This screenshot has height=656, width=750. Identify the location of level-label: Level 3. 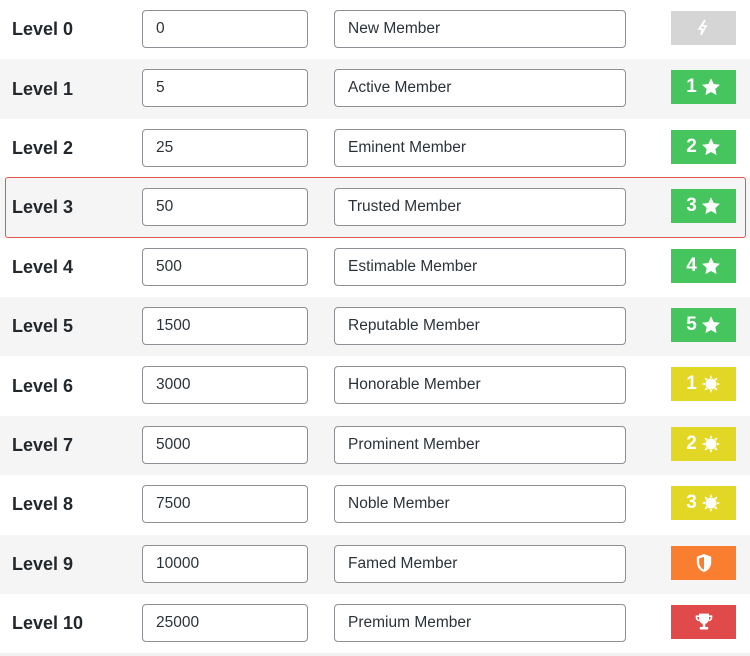
(43, 207).